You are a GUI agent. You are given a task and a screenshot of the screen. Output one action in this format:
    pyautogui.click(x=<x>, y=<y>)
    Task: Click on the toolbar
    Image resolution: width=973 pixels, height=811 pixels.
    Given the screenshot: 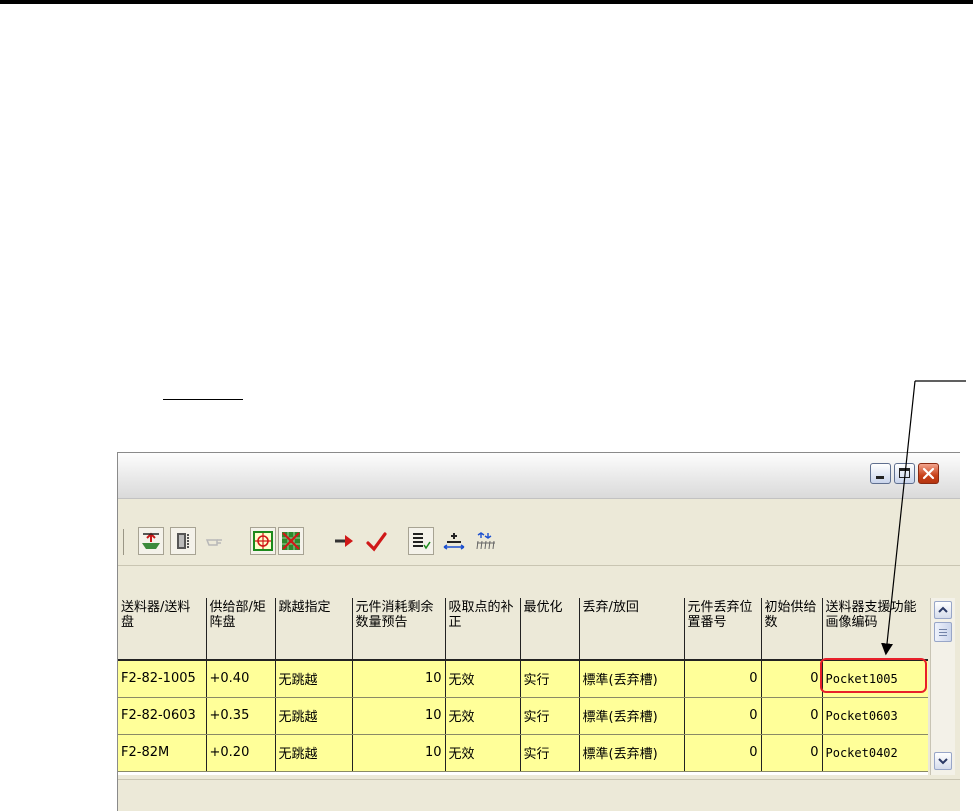 What is the action you would take?
    pyautogui.click(x=539, y=539)
    